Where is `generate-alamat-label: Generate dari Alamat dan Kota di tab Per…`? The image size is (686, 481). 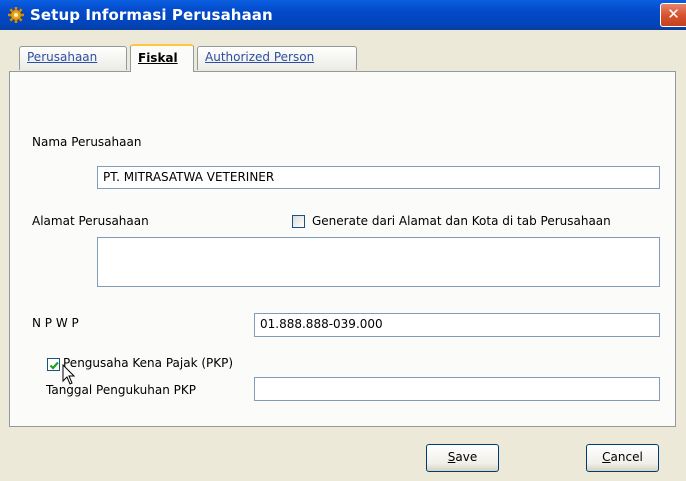 generate-alamat-label: Generate dari Alamat dan Kota di tab Per… is located at coordinates (461, 221).